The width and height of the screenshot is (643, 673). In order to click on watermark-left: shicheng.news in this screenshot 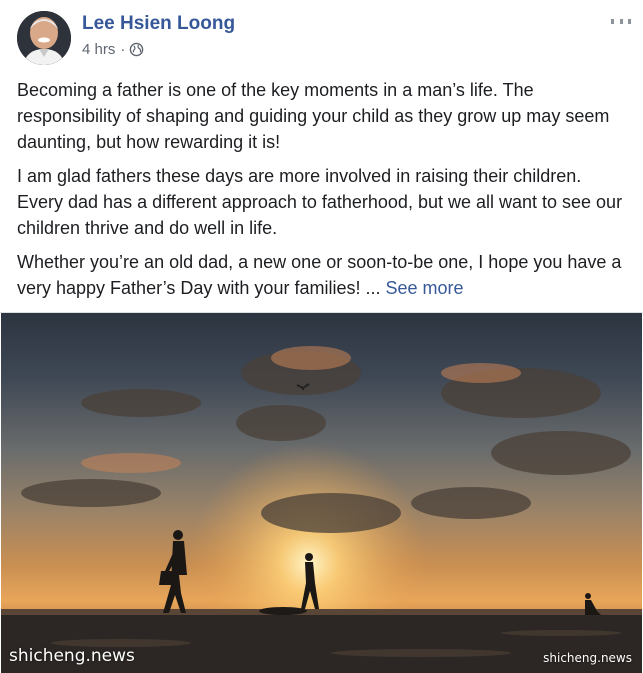, I will do `click(72, 656)`.